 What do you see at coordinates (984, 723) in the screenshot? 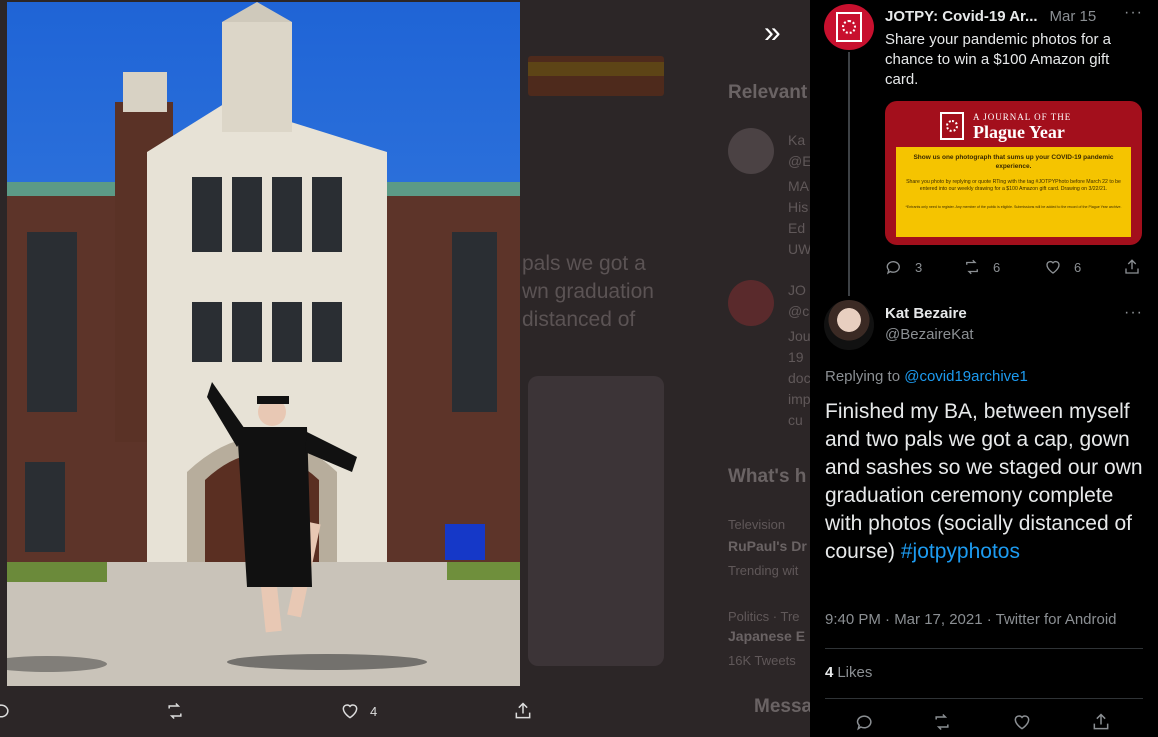
I see `tweet-action-bar` at bounding box center [984, 723].